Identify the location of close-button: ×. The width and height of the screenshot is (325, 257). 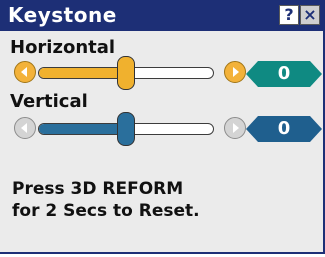
(310, 15).